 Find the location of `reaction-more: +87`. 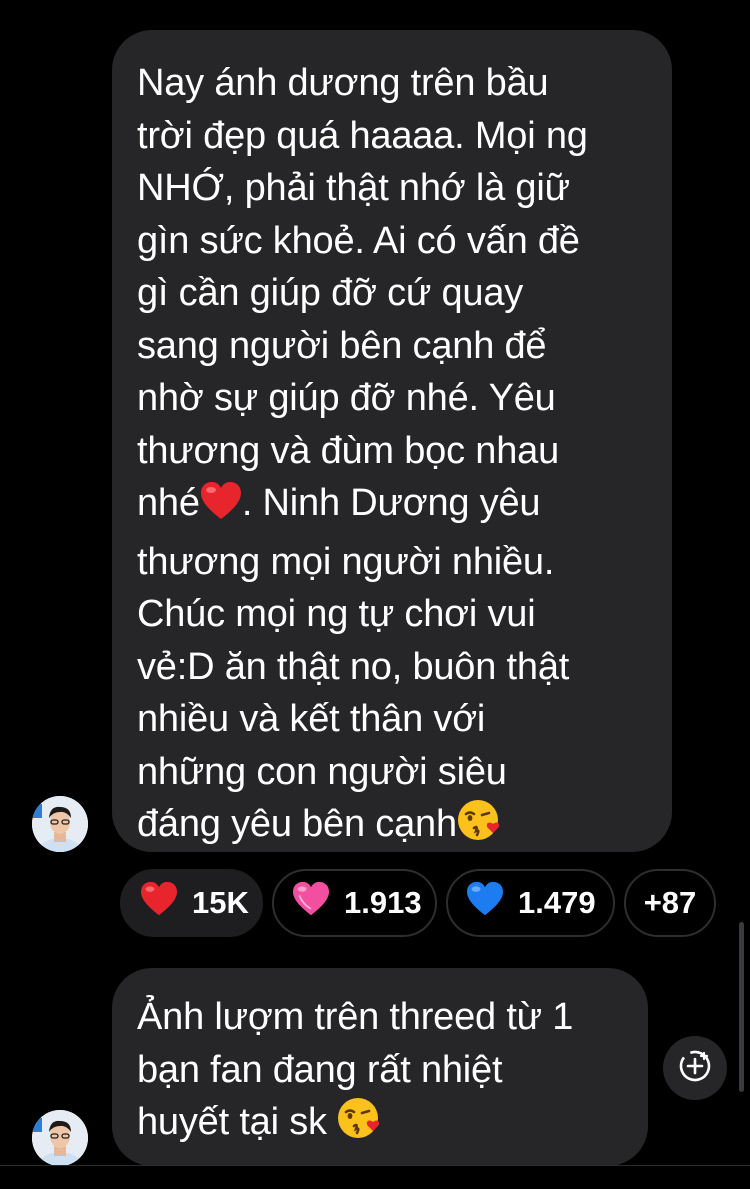

reaction-more: +87 is located at coordinates (670, 903).